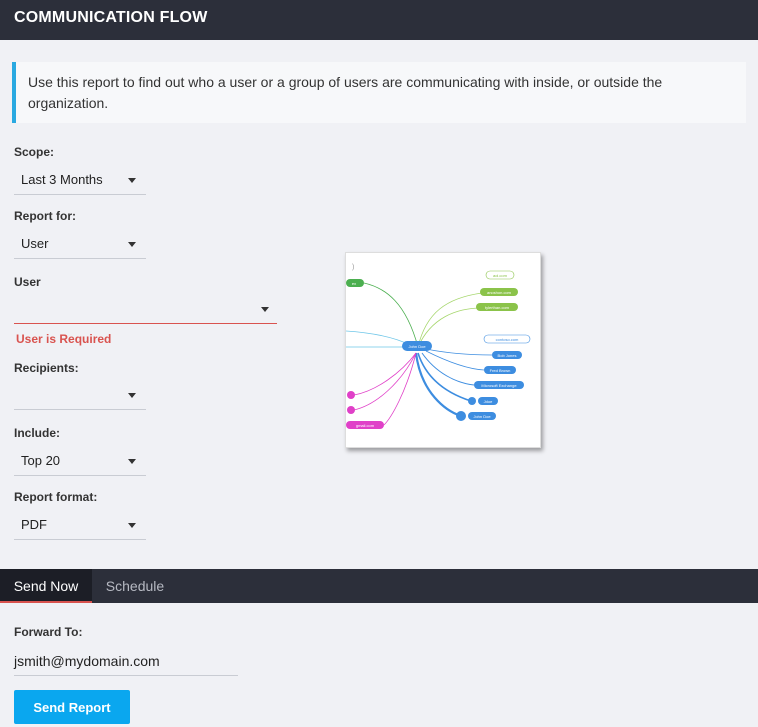 The image size is (758, 727). I want to click on scope-select: Last 3 Months, so click(80, 180).